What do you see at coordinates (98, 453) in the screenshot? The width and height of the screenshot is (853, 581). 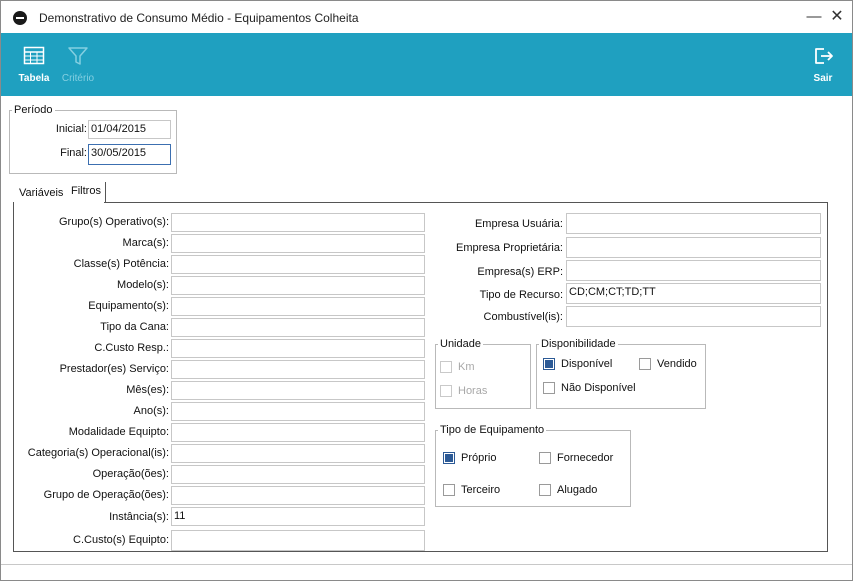 I see `categoria-operacional-label: Categoria(s) Operacional(is):` at bounding box center [98, 453].